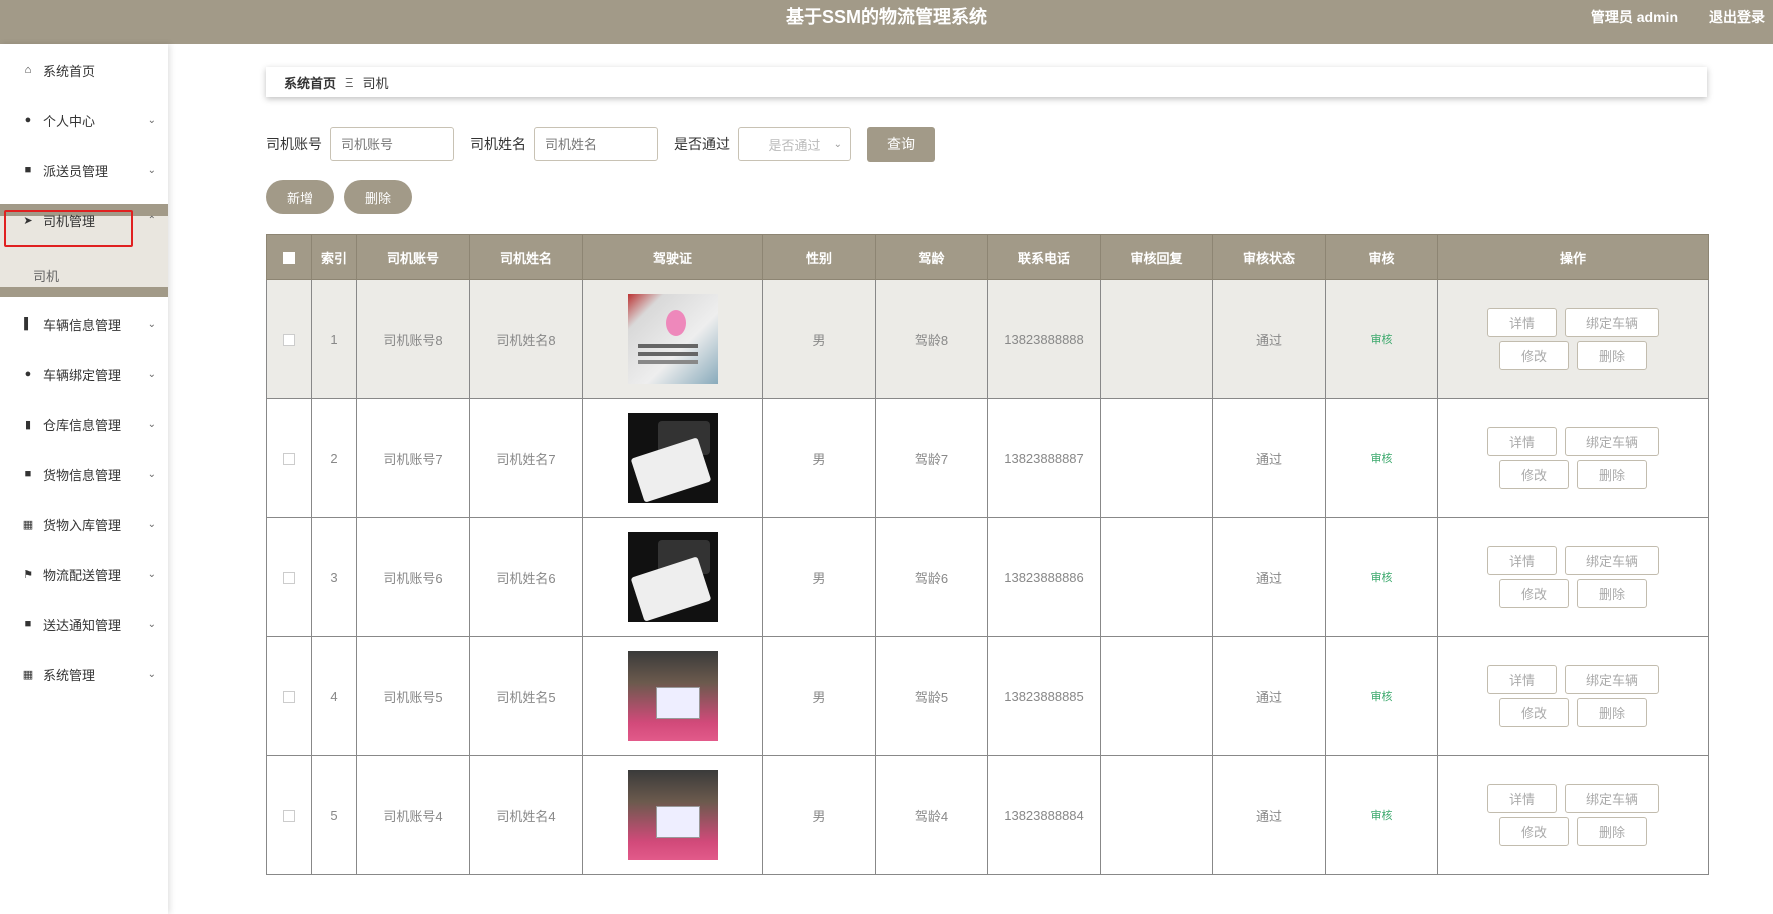 Image resolution: width=1773 pixels, height=914 pixels. What do you see at coordinates (84, 324) in the screenshot?
I see `sidebar-item-4: ▌ 车辆信息管理 ⌄` at bounding box center [84, 324].